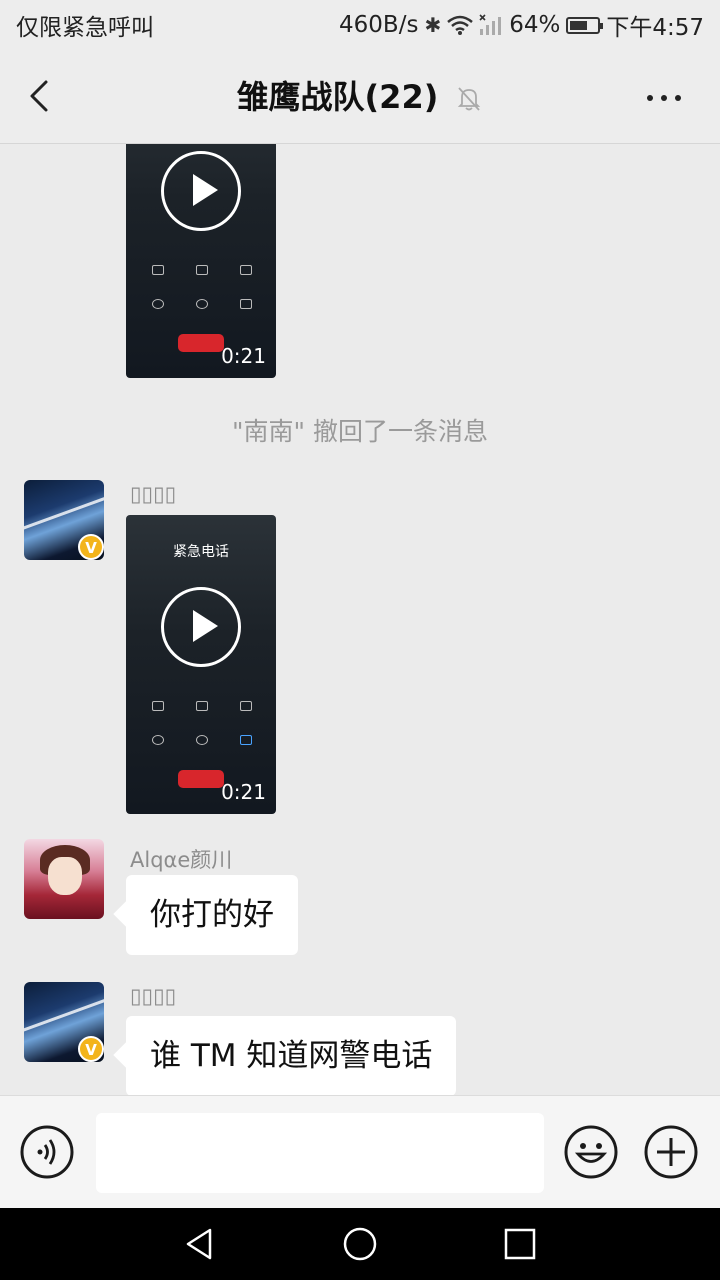 The width and height of the screenshot is (720, 1280). What do you see at coordinates (520, 1244) in the screenshot?
I see `nav-recents-icon` at bounding box center [520, 1244].